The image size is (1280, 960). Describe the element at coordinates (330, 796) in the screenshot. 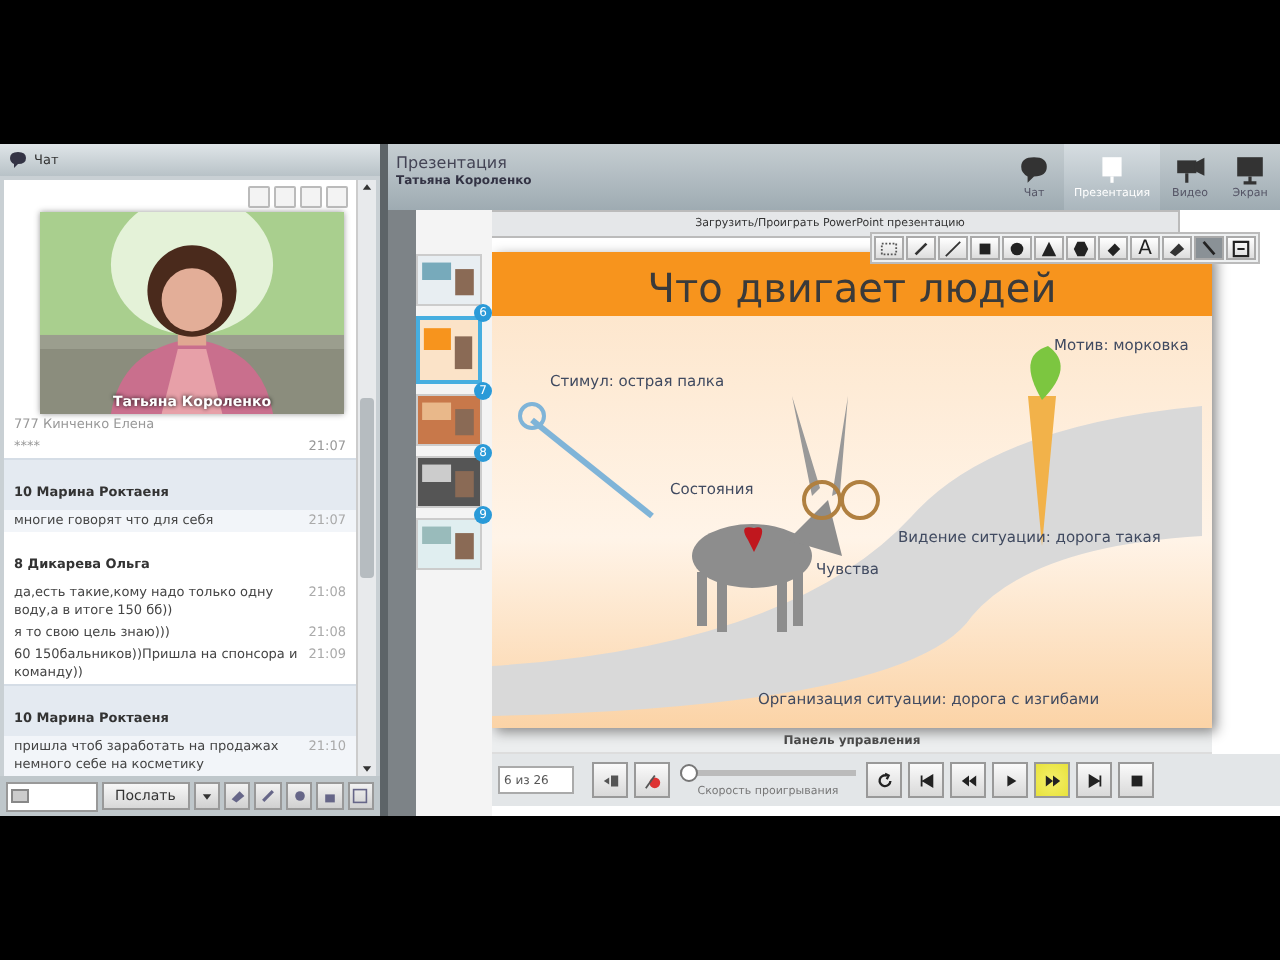

I see `lock-button` at that location.